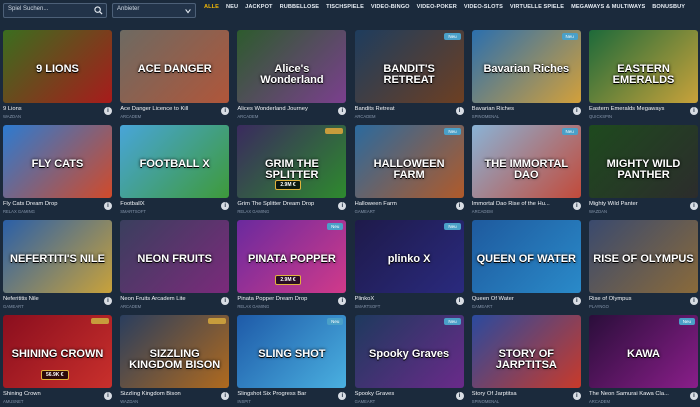 Image resolution: width=700 pixels, height=407 pixels. I want to click on jackpot-amount: 2.9M €, so click(288, 280).